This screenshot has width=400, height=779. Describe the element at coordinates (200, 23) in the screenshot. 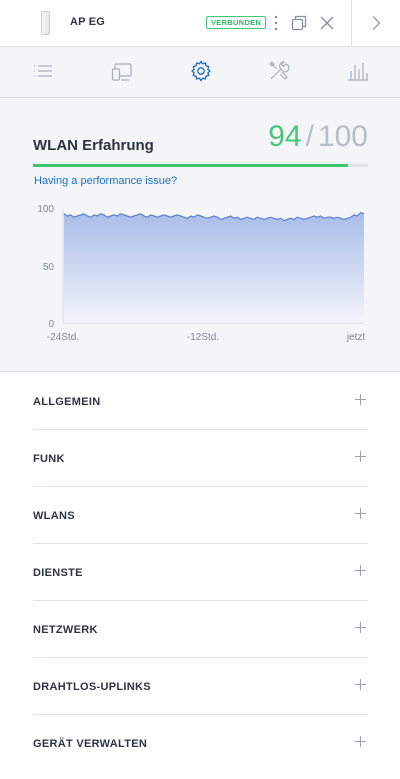

I see `device-header: AP EG VERBUNDEN` at that location.